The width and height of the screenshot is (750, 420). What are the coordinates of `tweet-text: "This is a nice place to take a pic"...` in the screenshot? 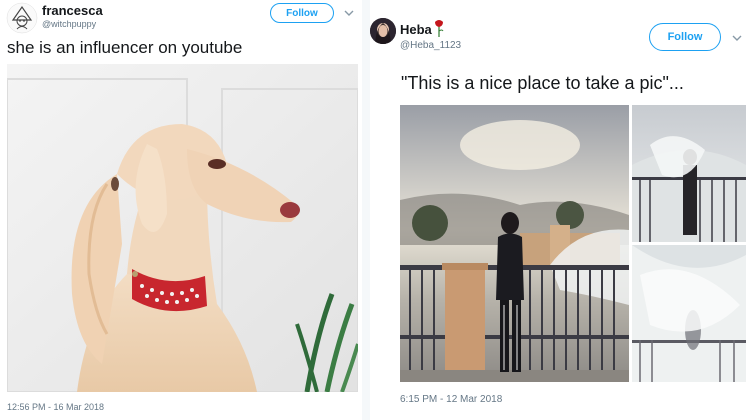 It's located at (542, 83).